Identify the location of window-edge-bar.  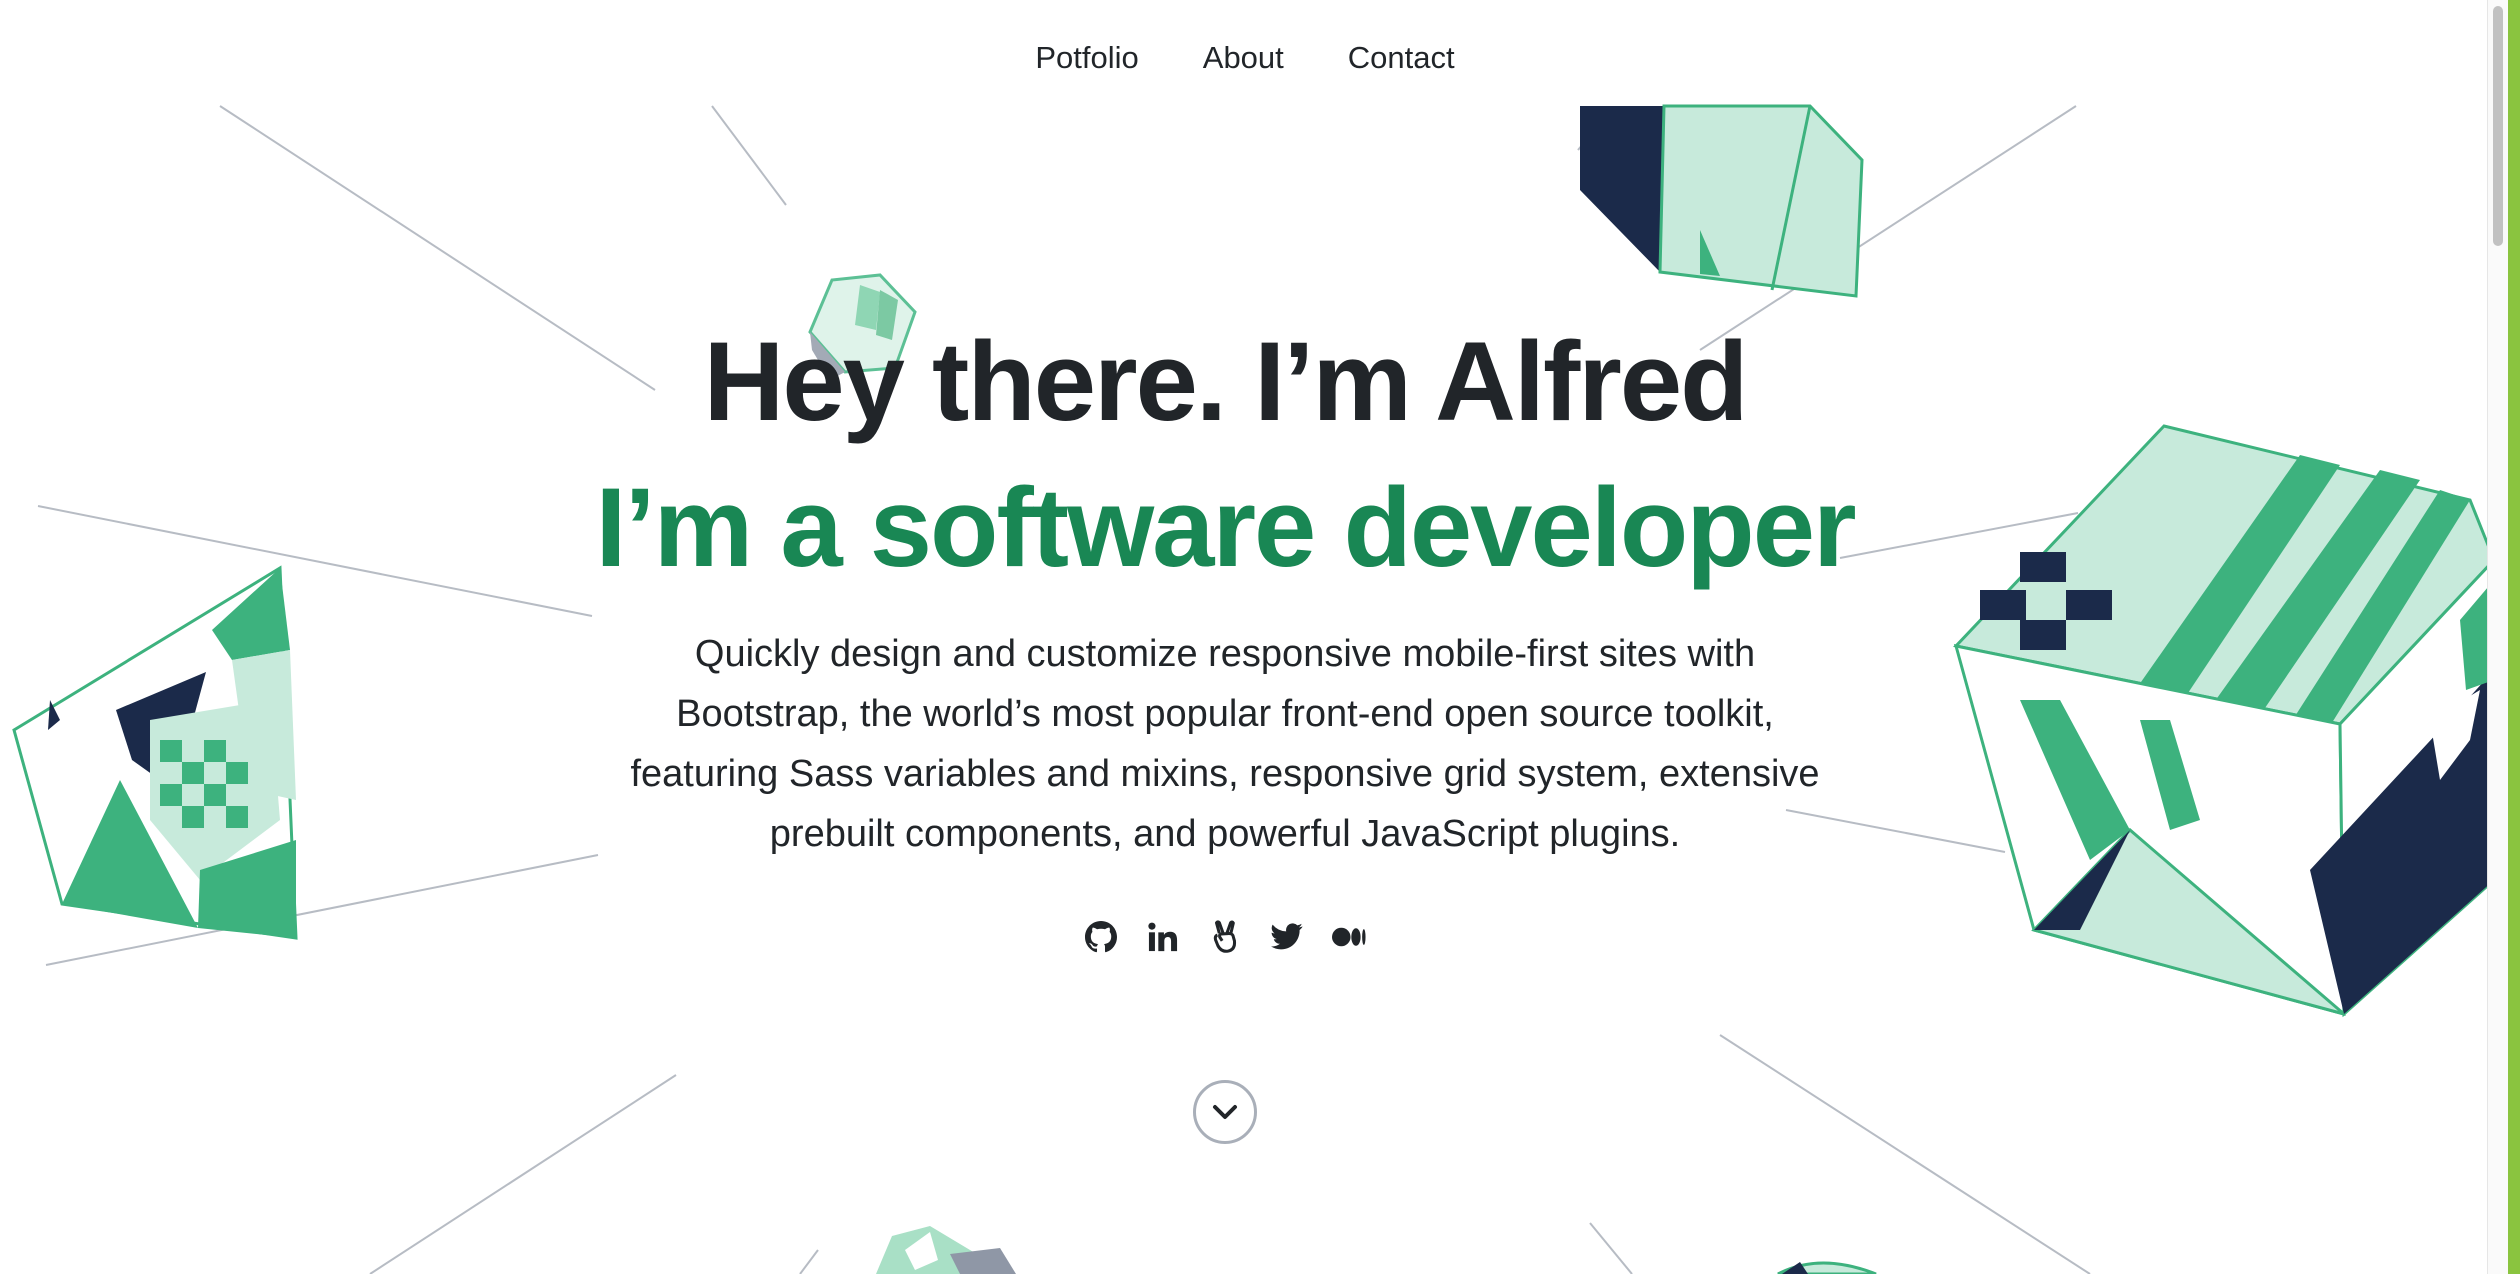
(2514, 637).